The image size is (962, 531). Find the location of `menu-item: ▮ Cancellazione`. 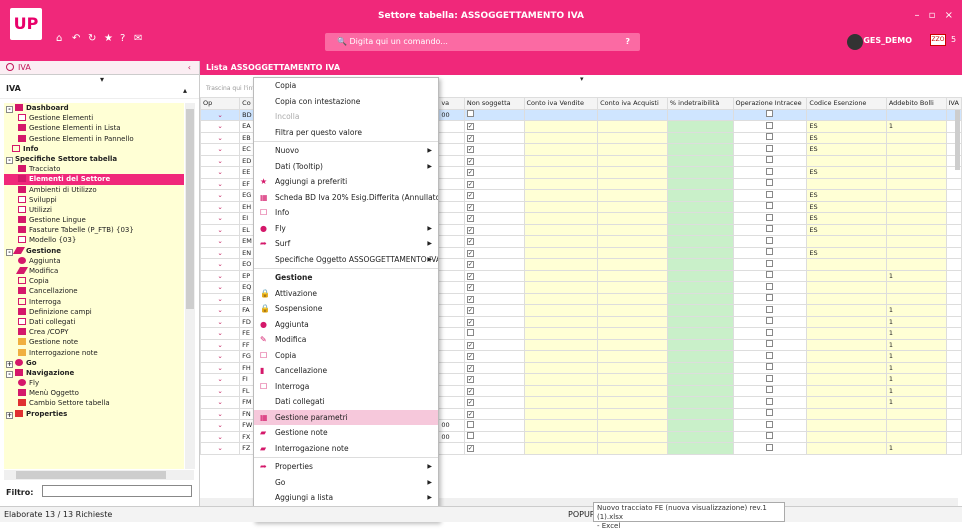

menu-item: ▮ Cancellazione is located at coordinates (346, 371).